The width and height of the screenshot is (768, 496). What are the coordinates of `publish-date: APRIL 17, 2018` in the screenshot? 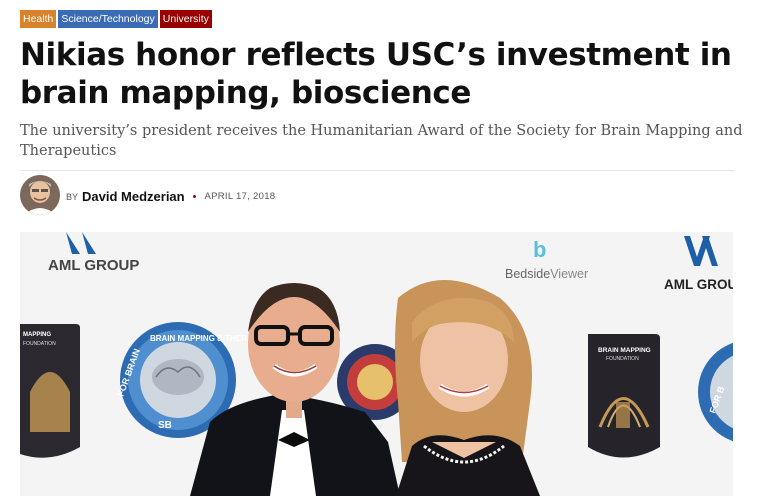 It's located at (240, 196).